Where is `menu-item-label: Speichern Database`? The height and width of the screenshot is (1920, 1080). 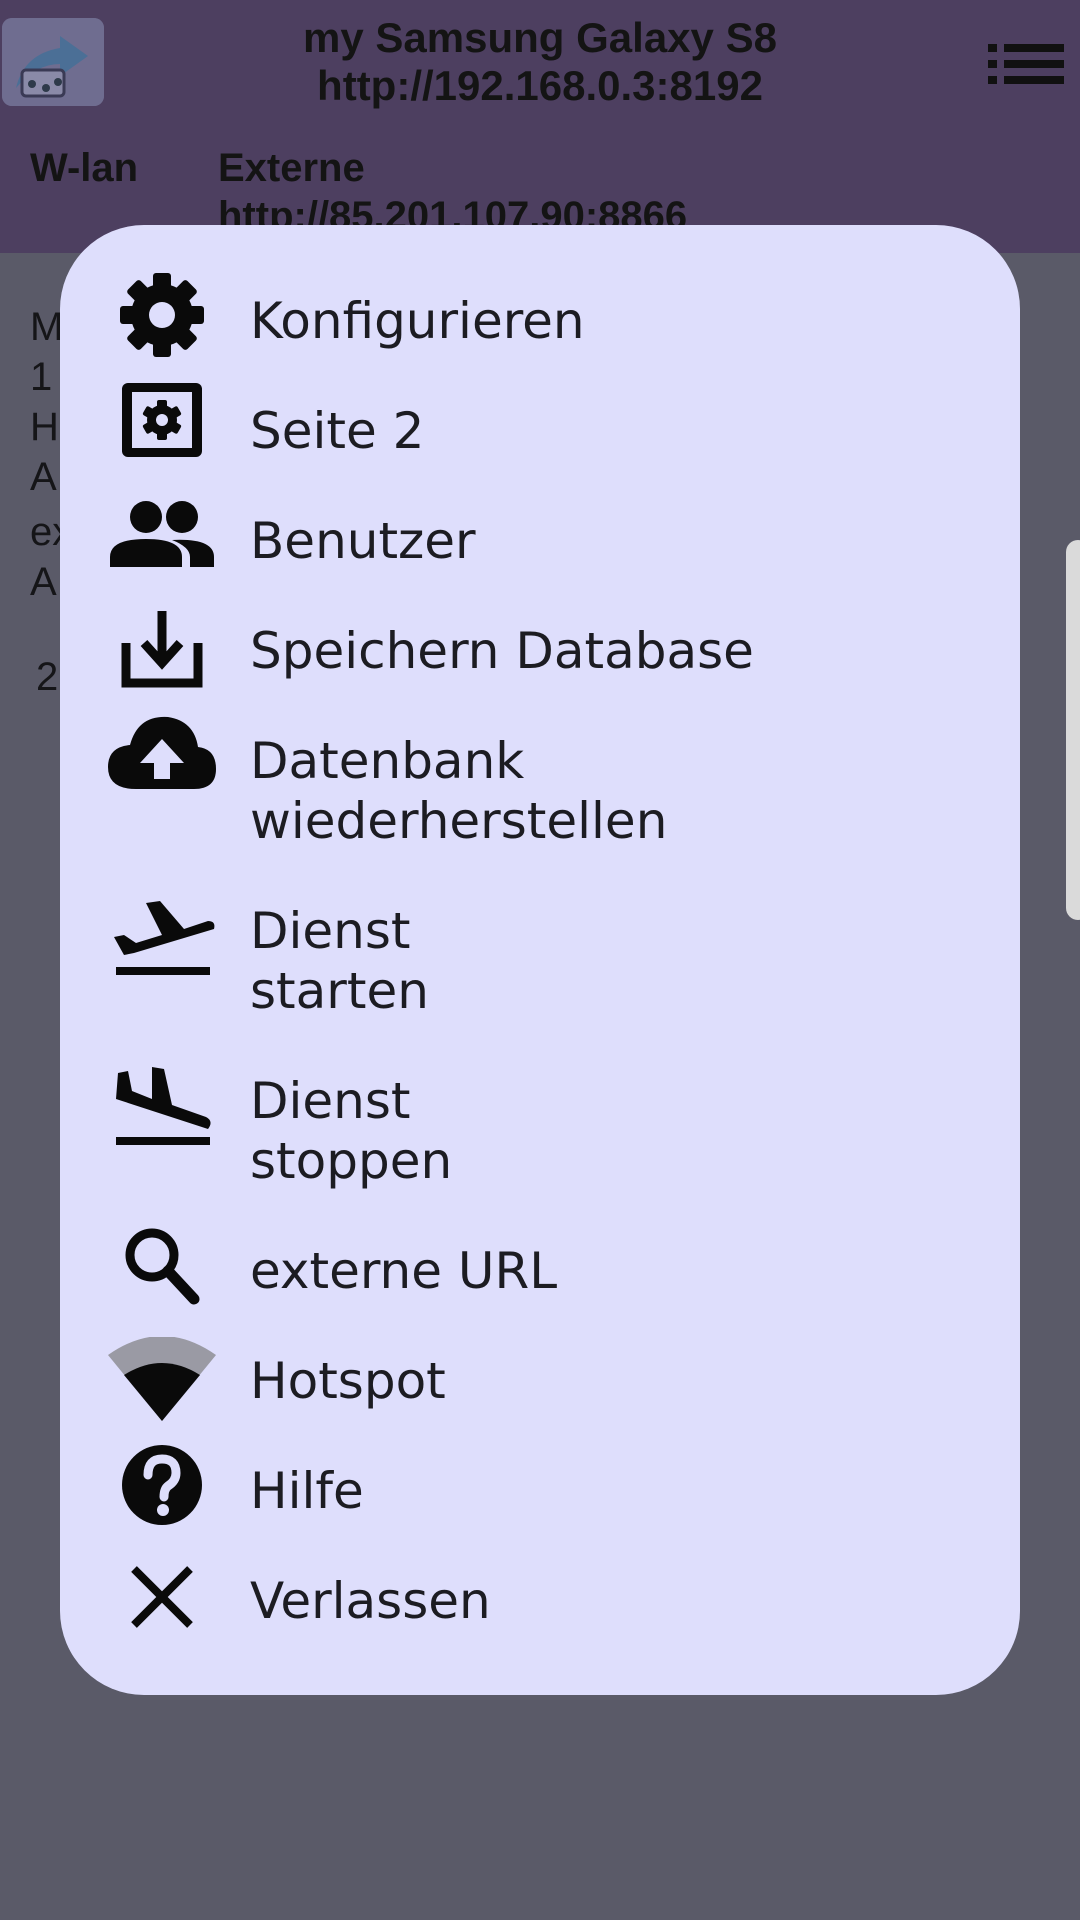
menu-item-label: Speichern Database is located at coordinates (502, 651).